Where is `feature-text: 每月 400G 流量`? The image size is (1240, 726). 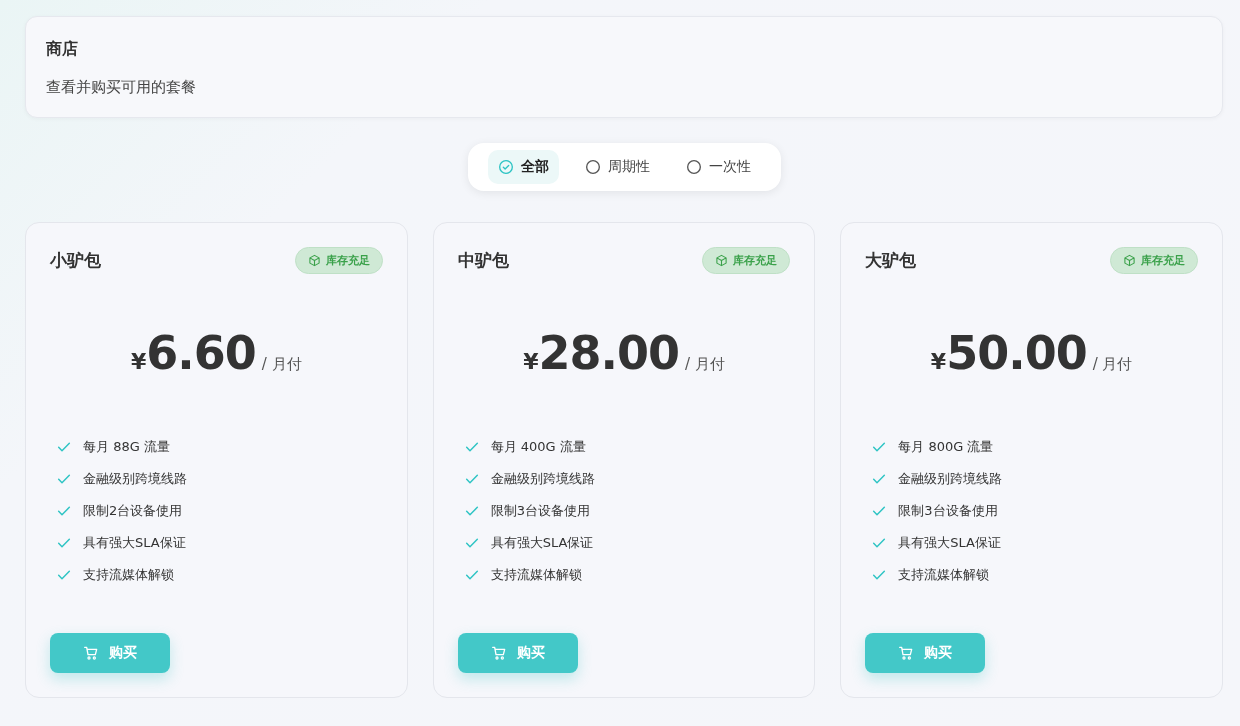
feature-text: 每月 400G 流量 is located at coordinates (538, 447).